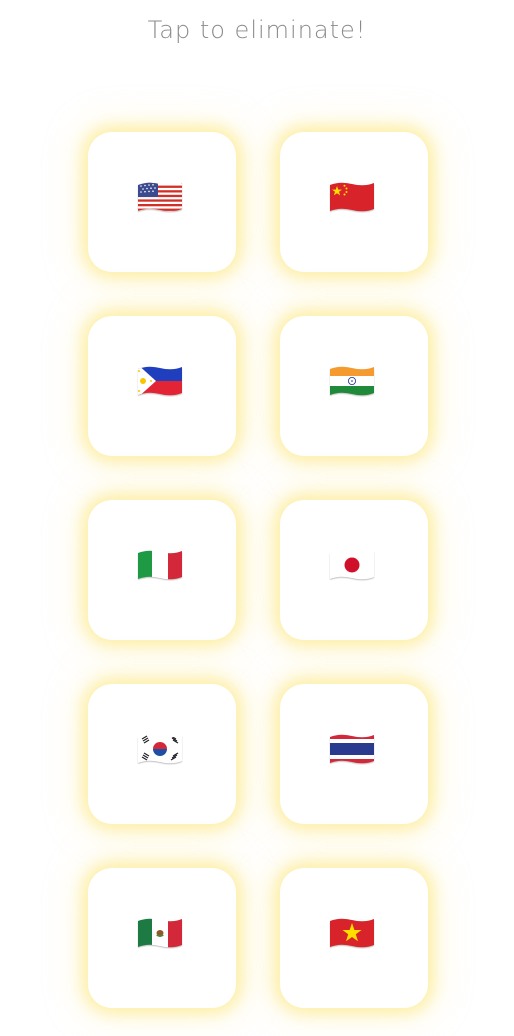 Image resolution: width=514 pixels, height=1036 pixels. What do you see at coordinates (160, 565) in the screenshot?
I see `it-flag-icon` at bounding box center [160, 565].